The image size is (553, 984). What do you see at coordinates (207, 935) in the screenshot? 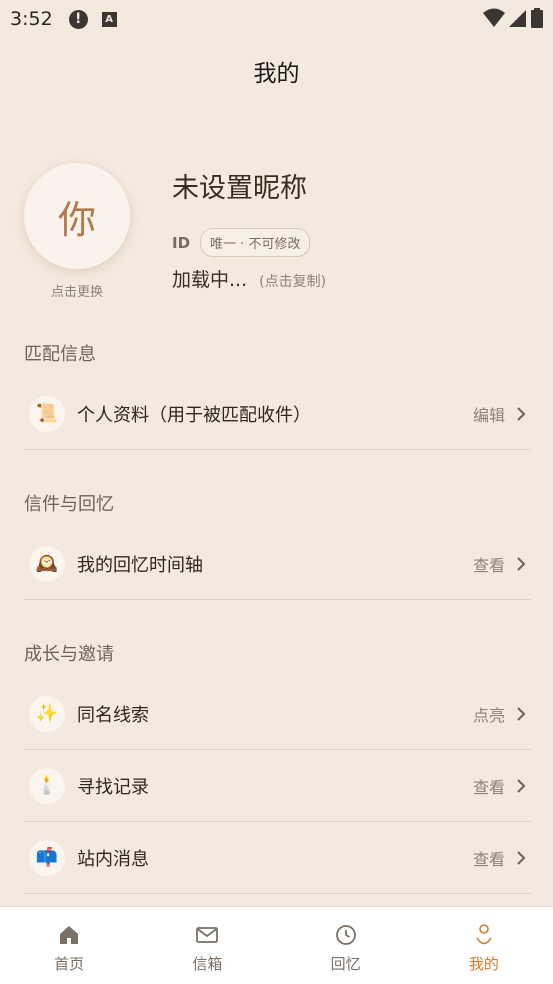
I see `mail-icon` at bounding box center [207, 935].